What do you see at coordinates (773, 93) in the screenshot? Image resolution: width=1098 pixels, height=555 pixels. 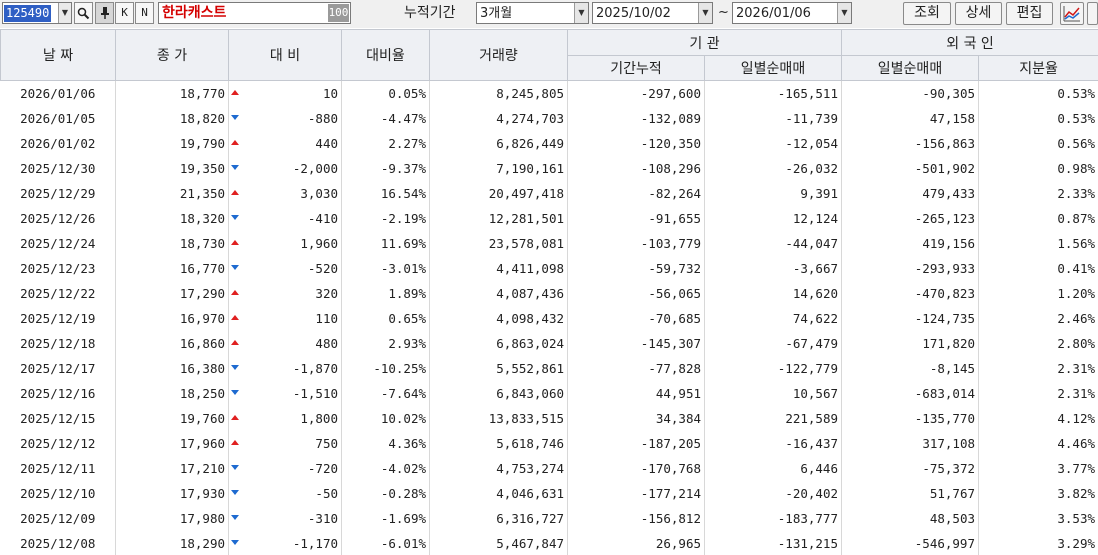 I see `cell-inst-daily-net: -165,511` at bounding box center [773, 93].